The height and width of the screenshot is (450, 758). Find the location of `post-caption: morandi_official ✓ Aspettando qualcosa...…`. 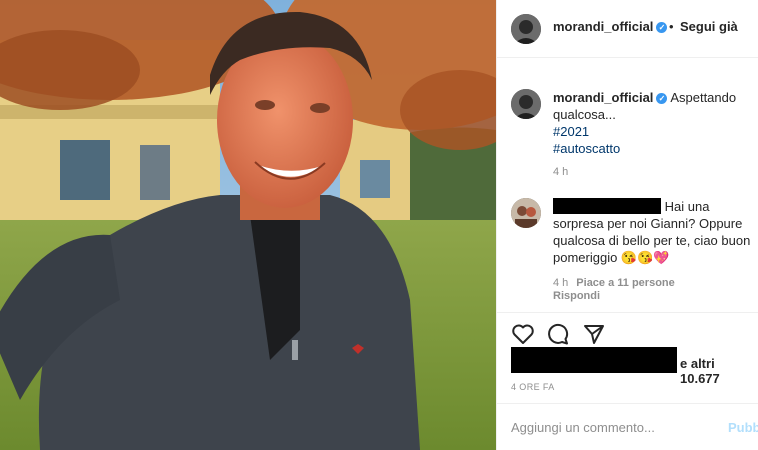

post-caption: morandi_official ✓ Aspettando qualcosa...… is located at coordinates (653, 123).